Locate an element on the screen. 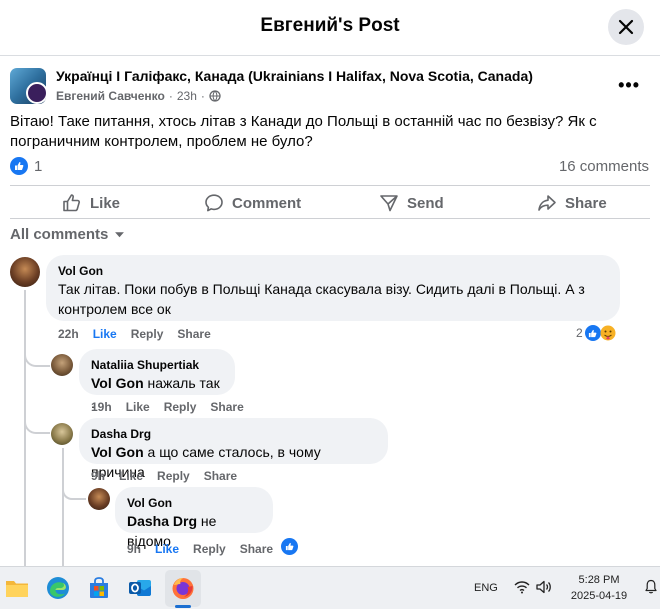 This screenshot has width=660, height=609. taskbar: ENG 5:28 PM 2025-04-19 is located at coordinates (330, 587).